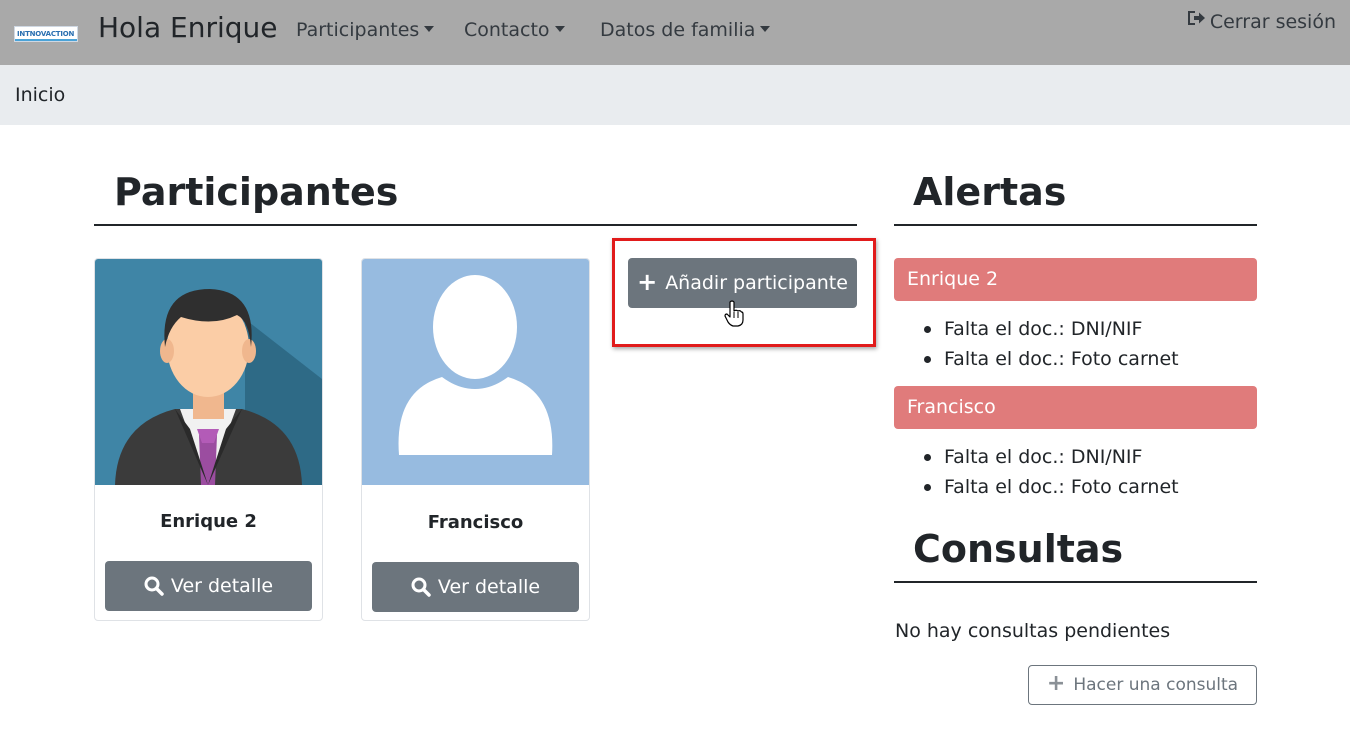 The height and width of the screenshot is (736, 1350). Describe the element at coordinates (734, 313) in the screenshot. I see `hand-pointer-icon` at that location.